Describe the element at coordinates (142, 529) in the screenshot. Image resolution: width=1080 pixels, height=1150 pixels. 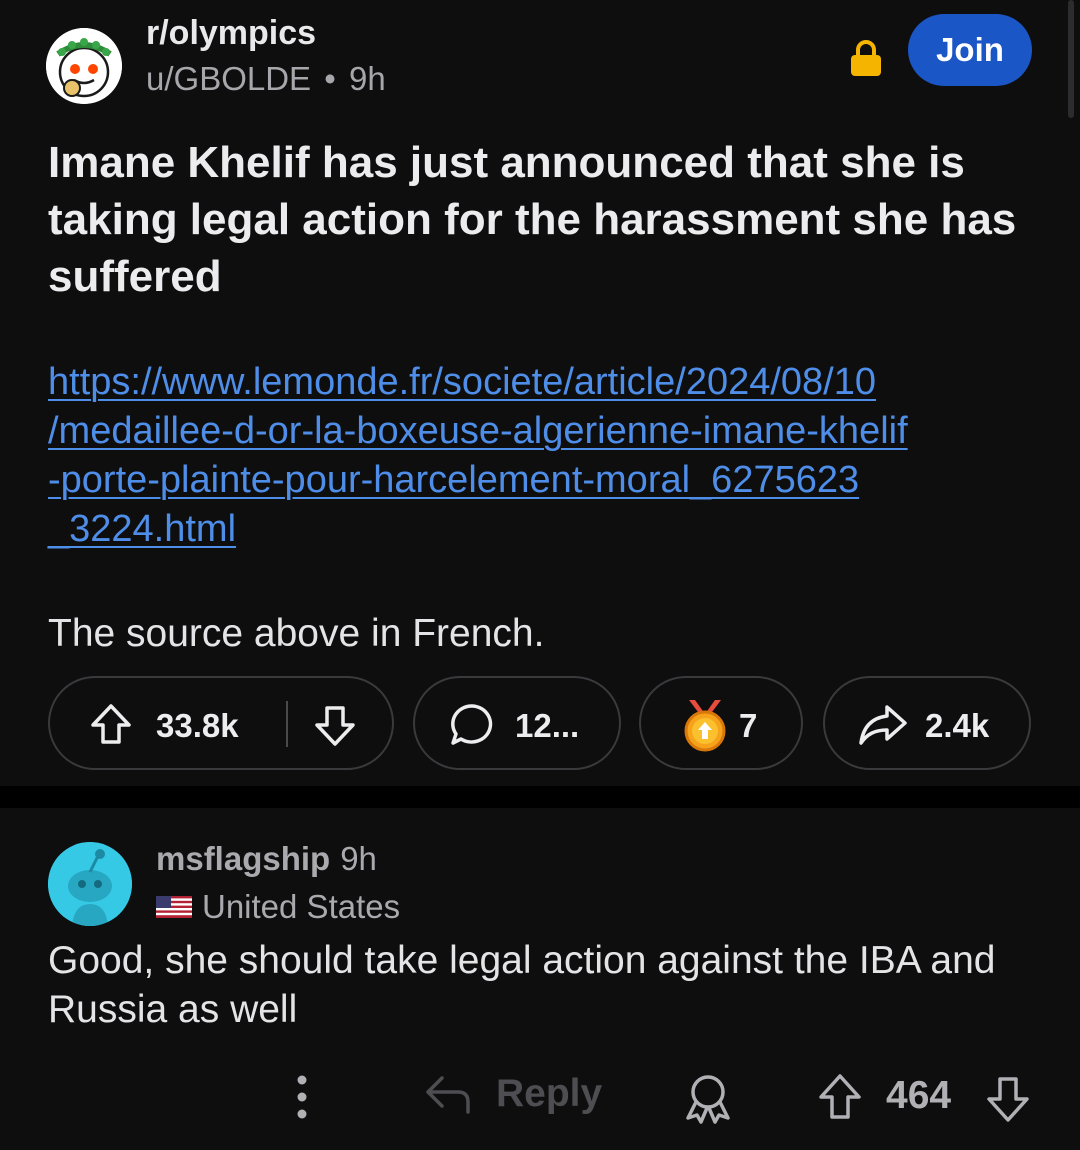
I see `link-line: _3224.html` at that location.